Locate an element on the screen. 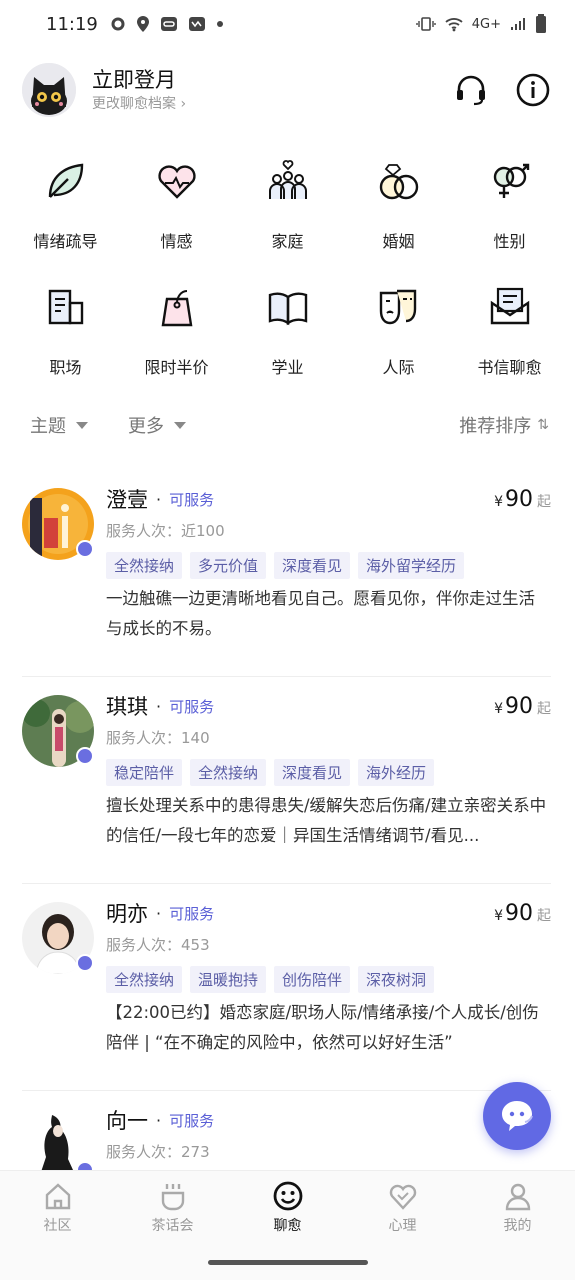 The width and height of the screenshot is (575, 1280). signal-icon is located at coordinates (518, 24).